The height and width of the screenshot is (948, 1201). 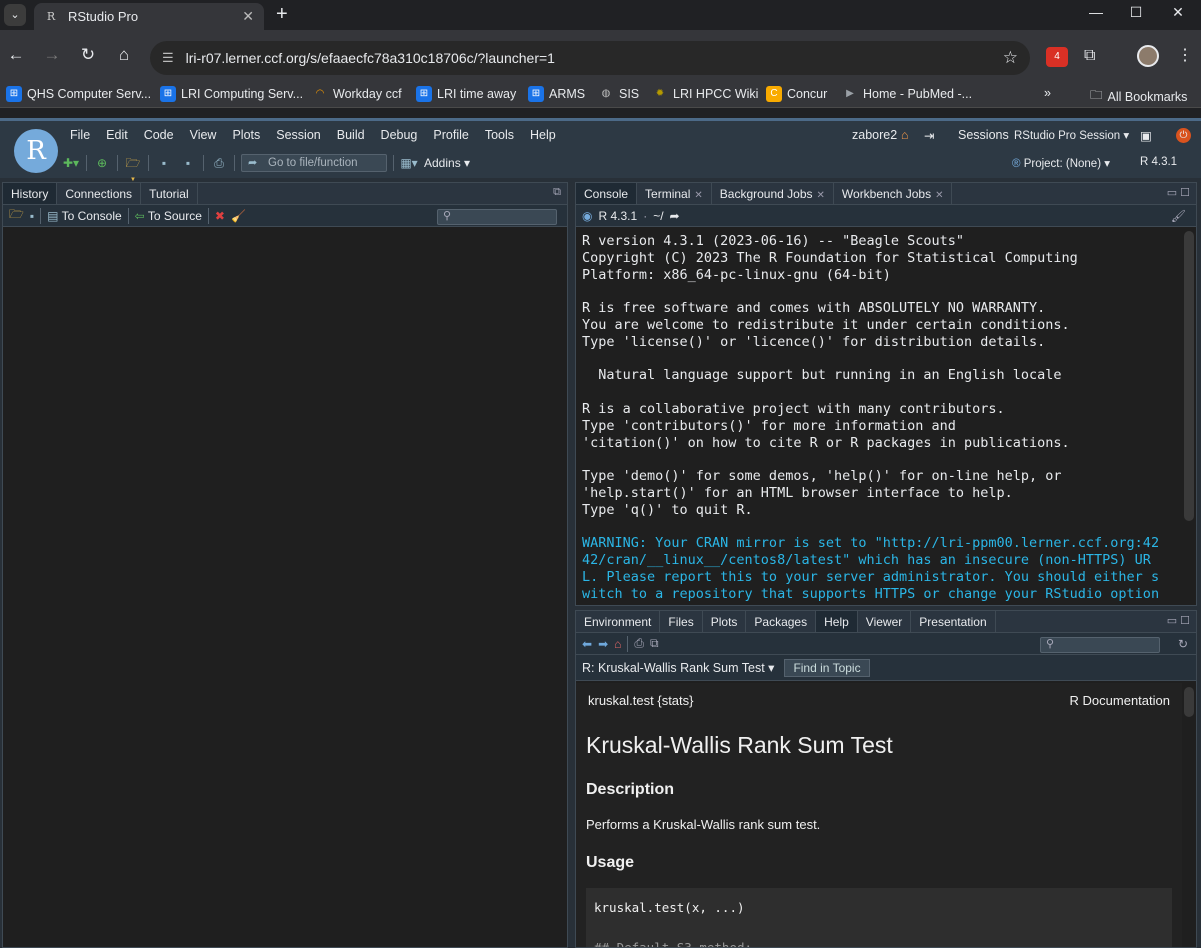 I want to click on minimize-icon: —, so click(x=1096, y=12).